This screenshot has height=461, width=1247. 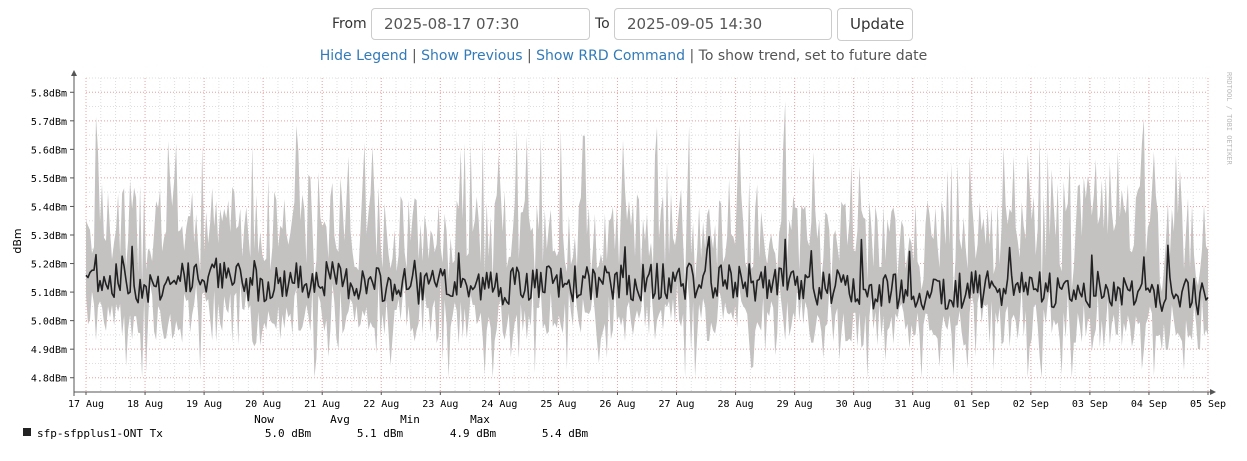 What do you see at coordinates (340, 419) in the screenshot?
I see `legend-header: Avg` at bounding box center [340, 419].